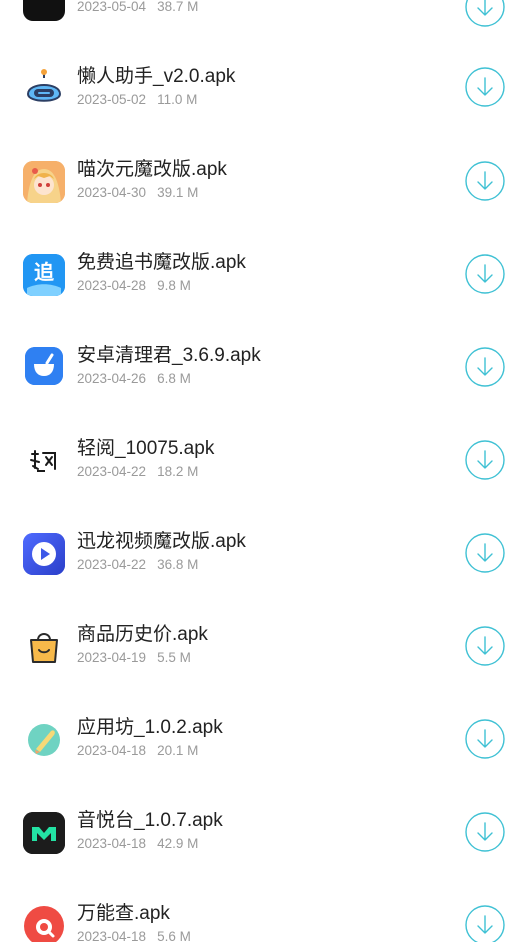 The height and width of the screenshot is (942, 529). Describe the element at coordinates (44, 272) in the screenshot. I see `svg-text: 追` at that location.